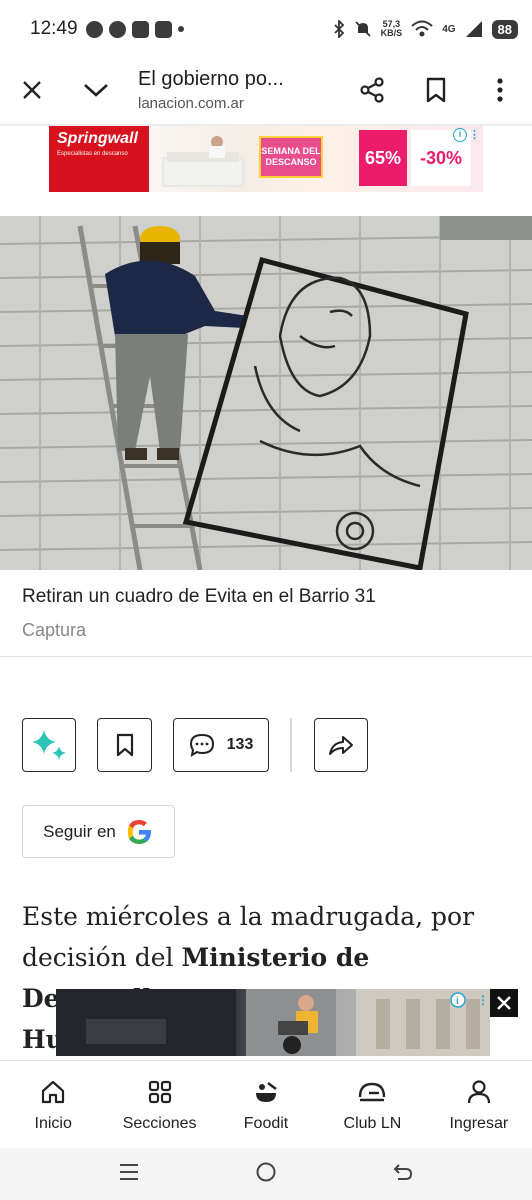 Image resolution: width=532 pixels, height=1200 pixels. I want to click on comments-button: 133, so click(221, 745).